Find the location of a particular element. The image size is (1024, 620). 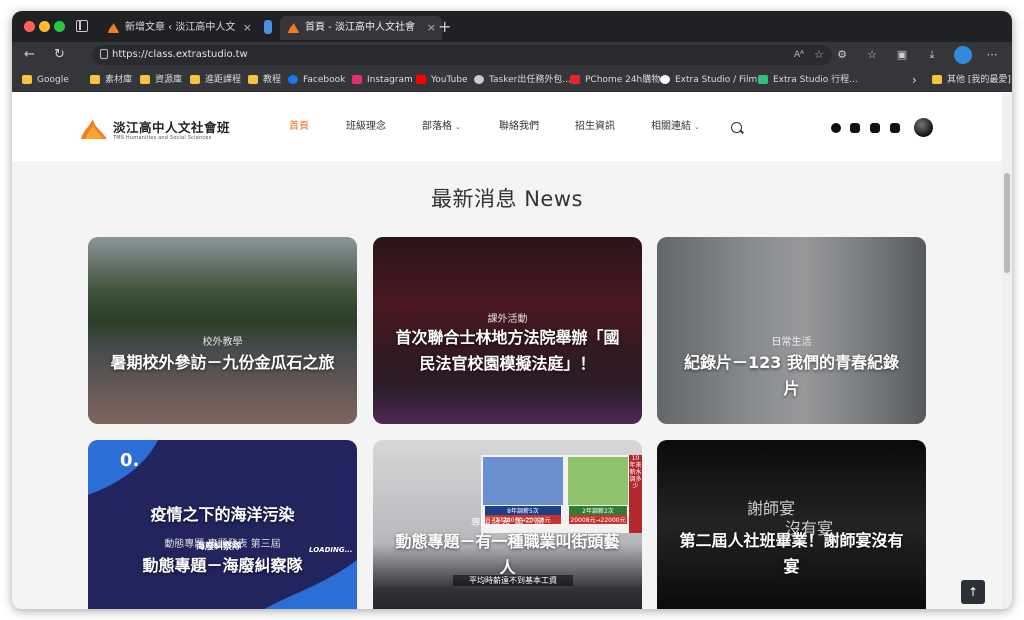

news-card-mock-trial: 課外活動 首次聯合士林地方法院舉辦「國民法官校園模擬法庭」！ is located at coordinates (507, 330).